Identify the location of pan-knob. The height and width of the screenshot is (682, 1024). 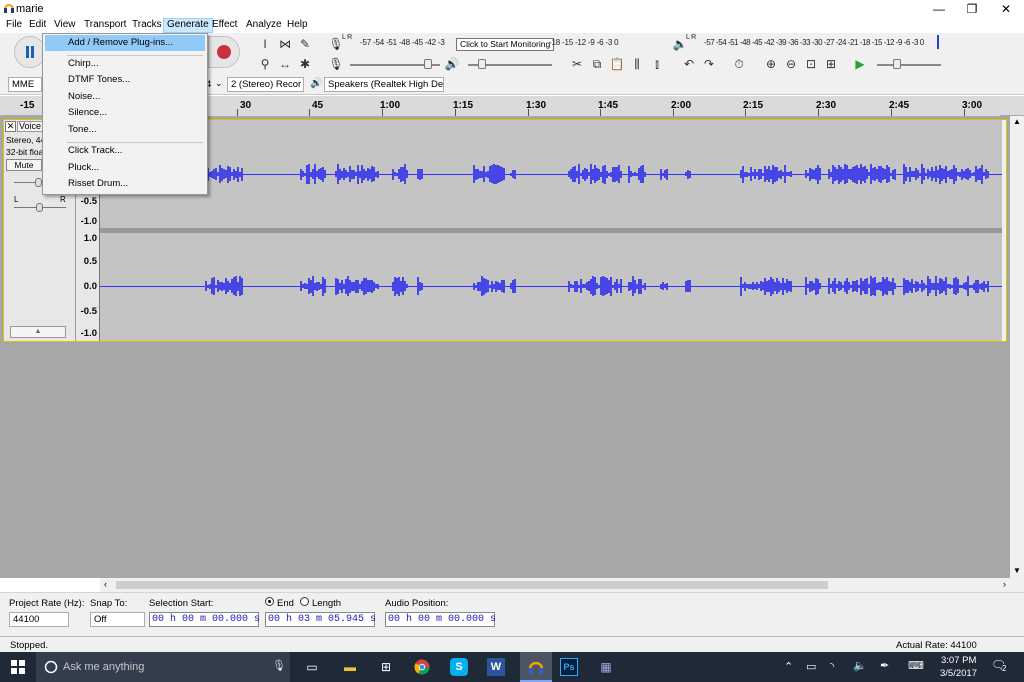
(39, 207).